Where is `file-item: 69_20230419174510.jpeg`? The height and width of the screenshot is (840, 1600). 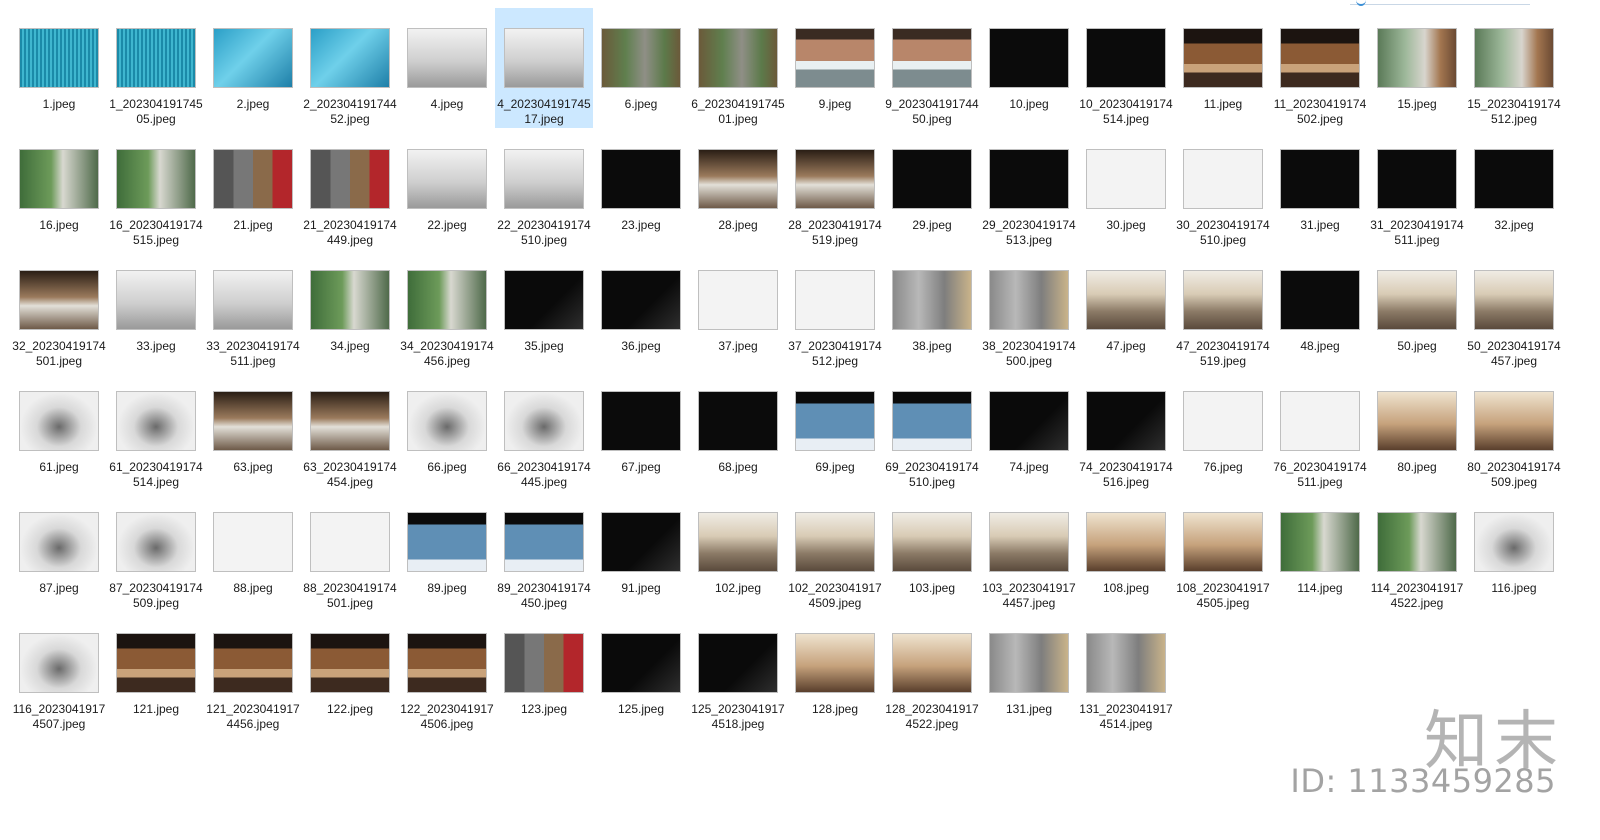
file-item: 69_20230419174510.jpeg is located at coordinates (932, 431).